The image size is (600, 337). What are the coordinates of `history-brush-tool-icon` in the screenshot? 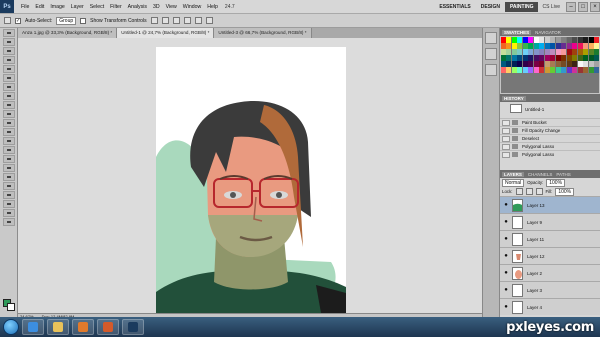 It's located at (8, 114).